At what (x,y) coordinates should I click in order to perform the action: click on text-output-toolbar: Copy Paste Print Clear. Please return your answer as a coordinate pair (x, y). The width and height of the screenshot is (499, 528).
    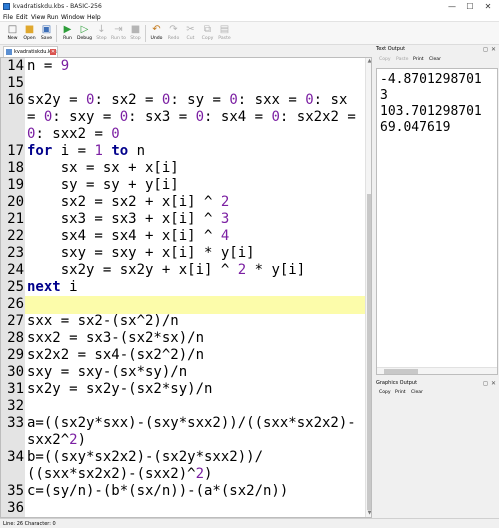
    Looking at the image, I should click on (437, 60).